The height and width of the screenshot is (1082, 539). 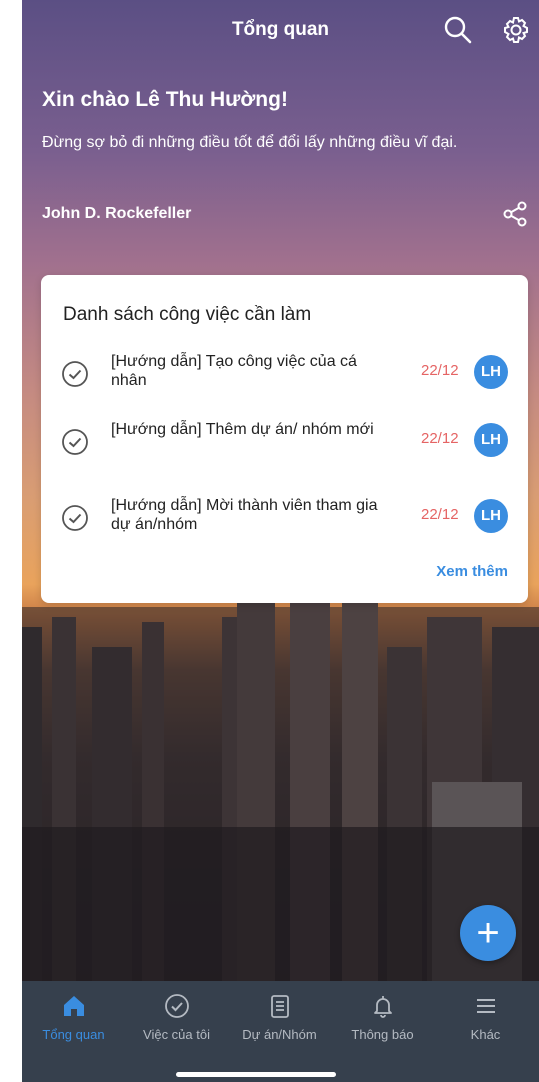 I want to click on nav-item-projects: Dự án/Nhóm, so click(x=279, y=1016).